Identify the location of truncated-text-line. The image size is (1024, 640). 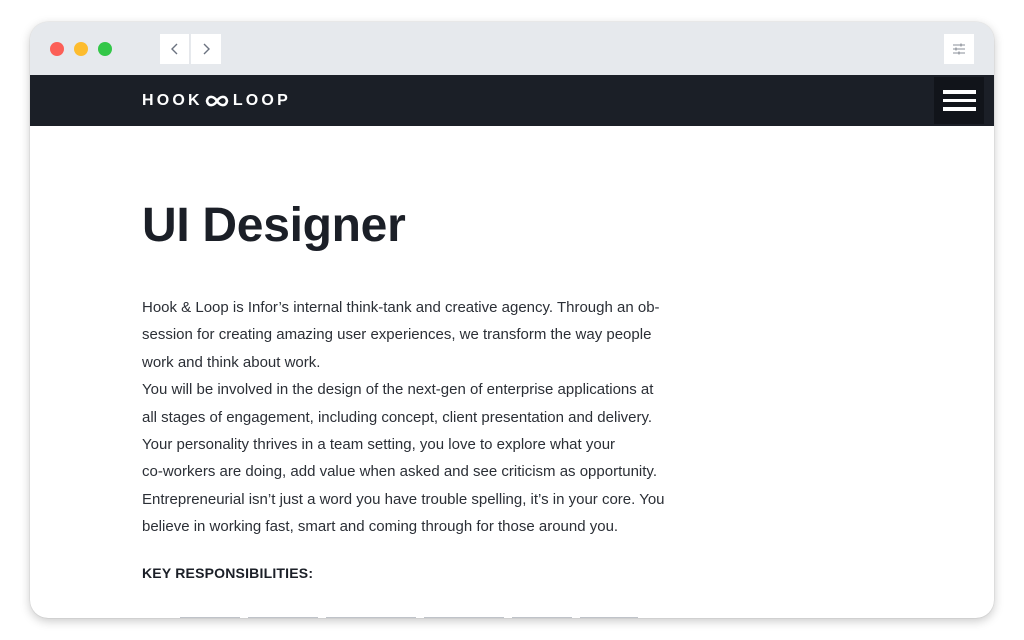
(409, 617).